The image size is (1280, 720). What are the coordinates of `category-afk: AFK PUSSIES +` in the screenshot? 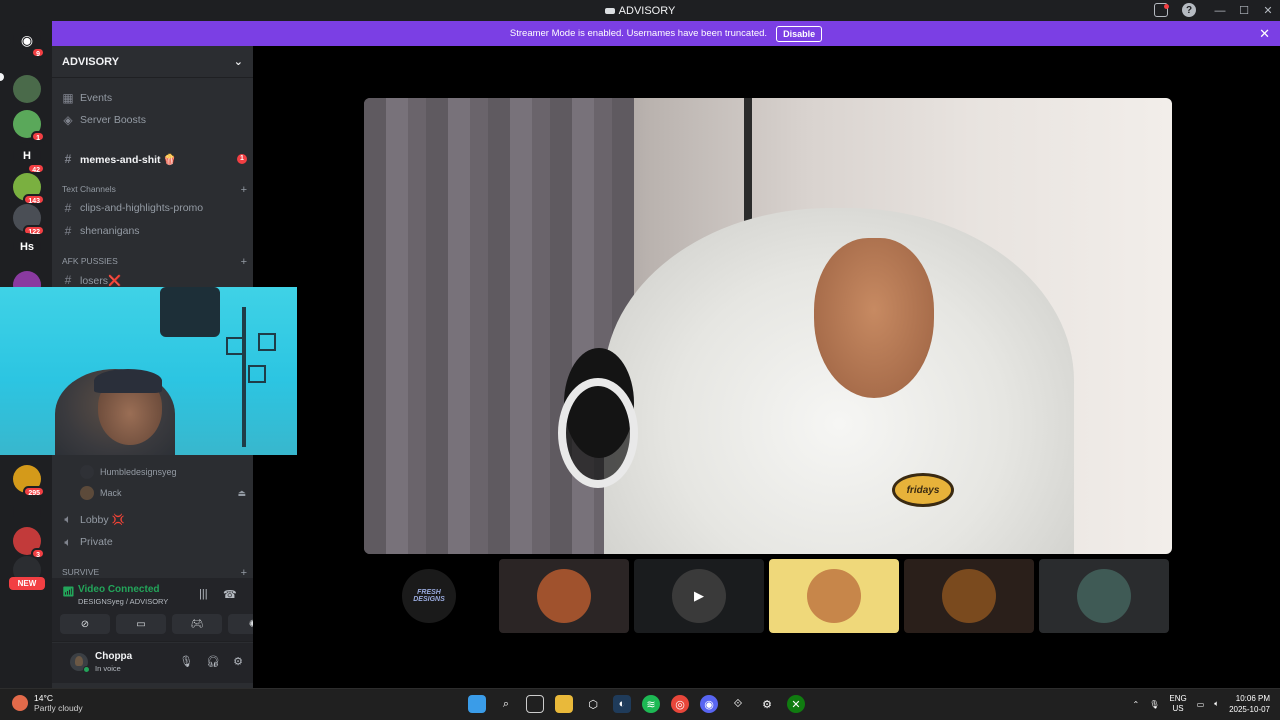 It's located at (154, 262).